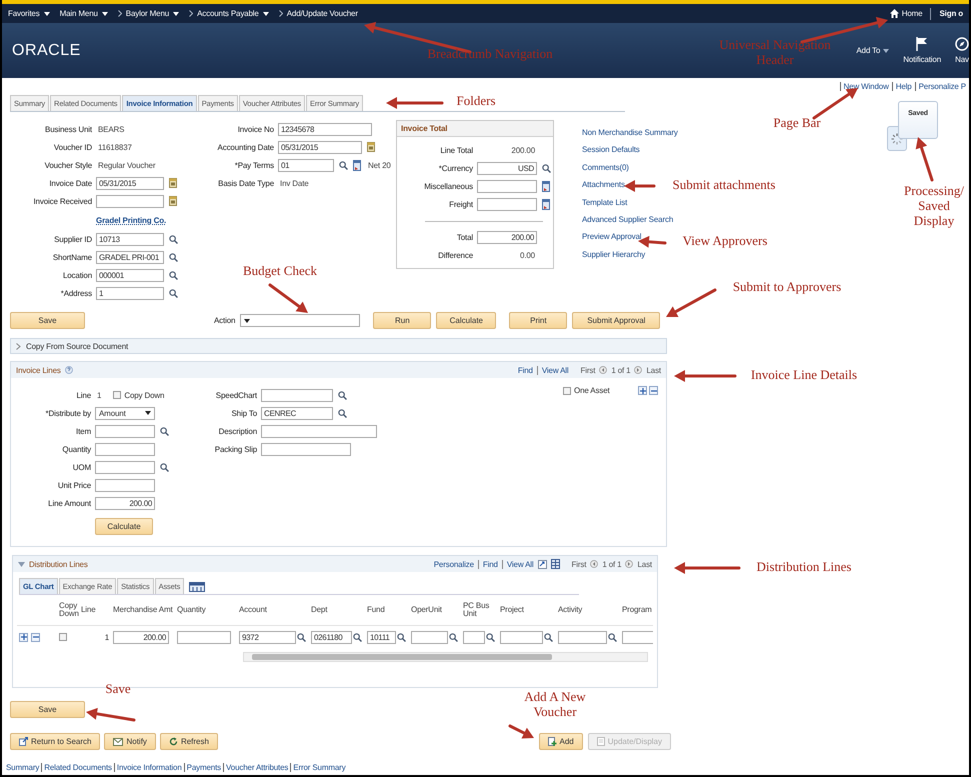  Describe the element at coordinates (466, 320) in the screenshot. I see `action-button: Calculate` at that location.